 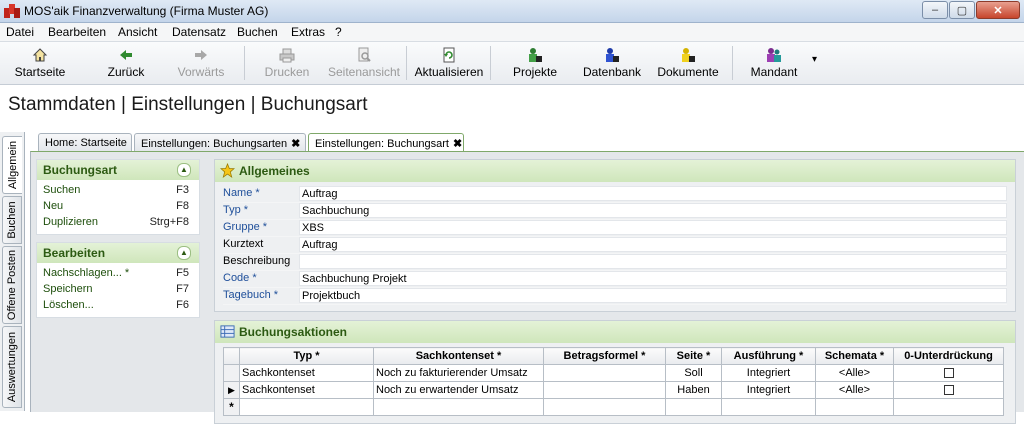 I want to click on nav-panel-header: Bearbeiten ▲, so click(x=118, y=253).